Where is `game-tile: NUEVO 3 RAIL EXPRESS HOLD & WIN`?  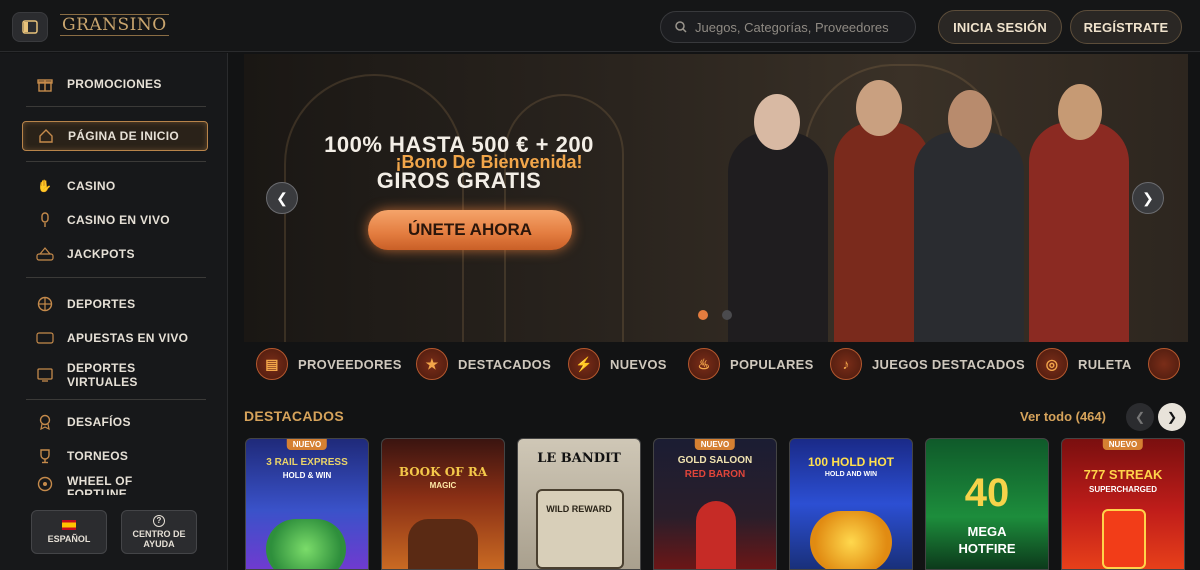
game-tile: NUEVO 3 RAIL EXPRESS HOLD & WIN is located at coordinates (307, 504).